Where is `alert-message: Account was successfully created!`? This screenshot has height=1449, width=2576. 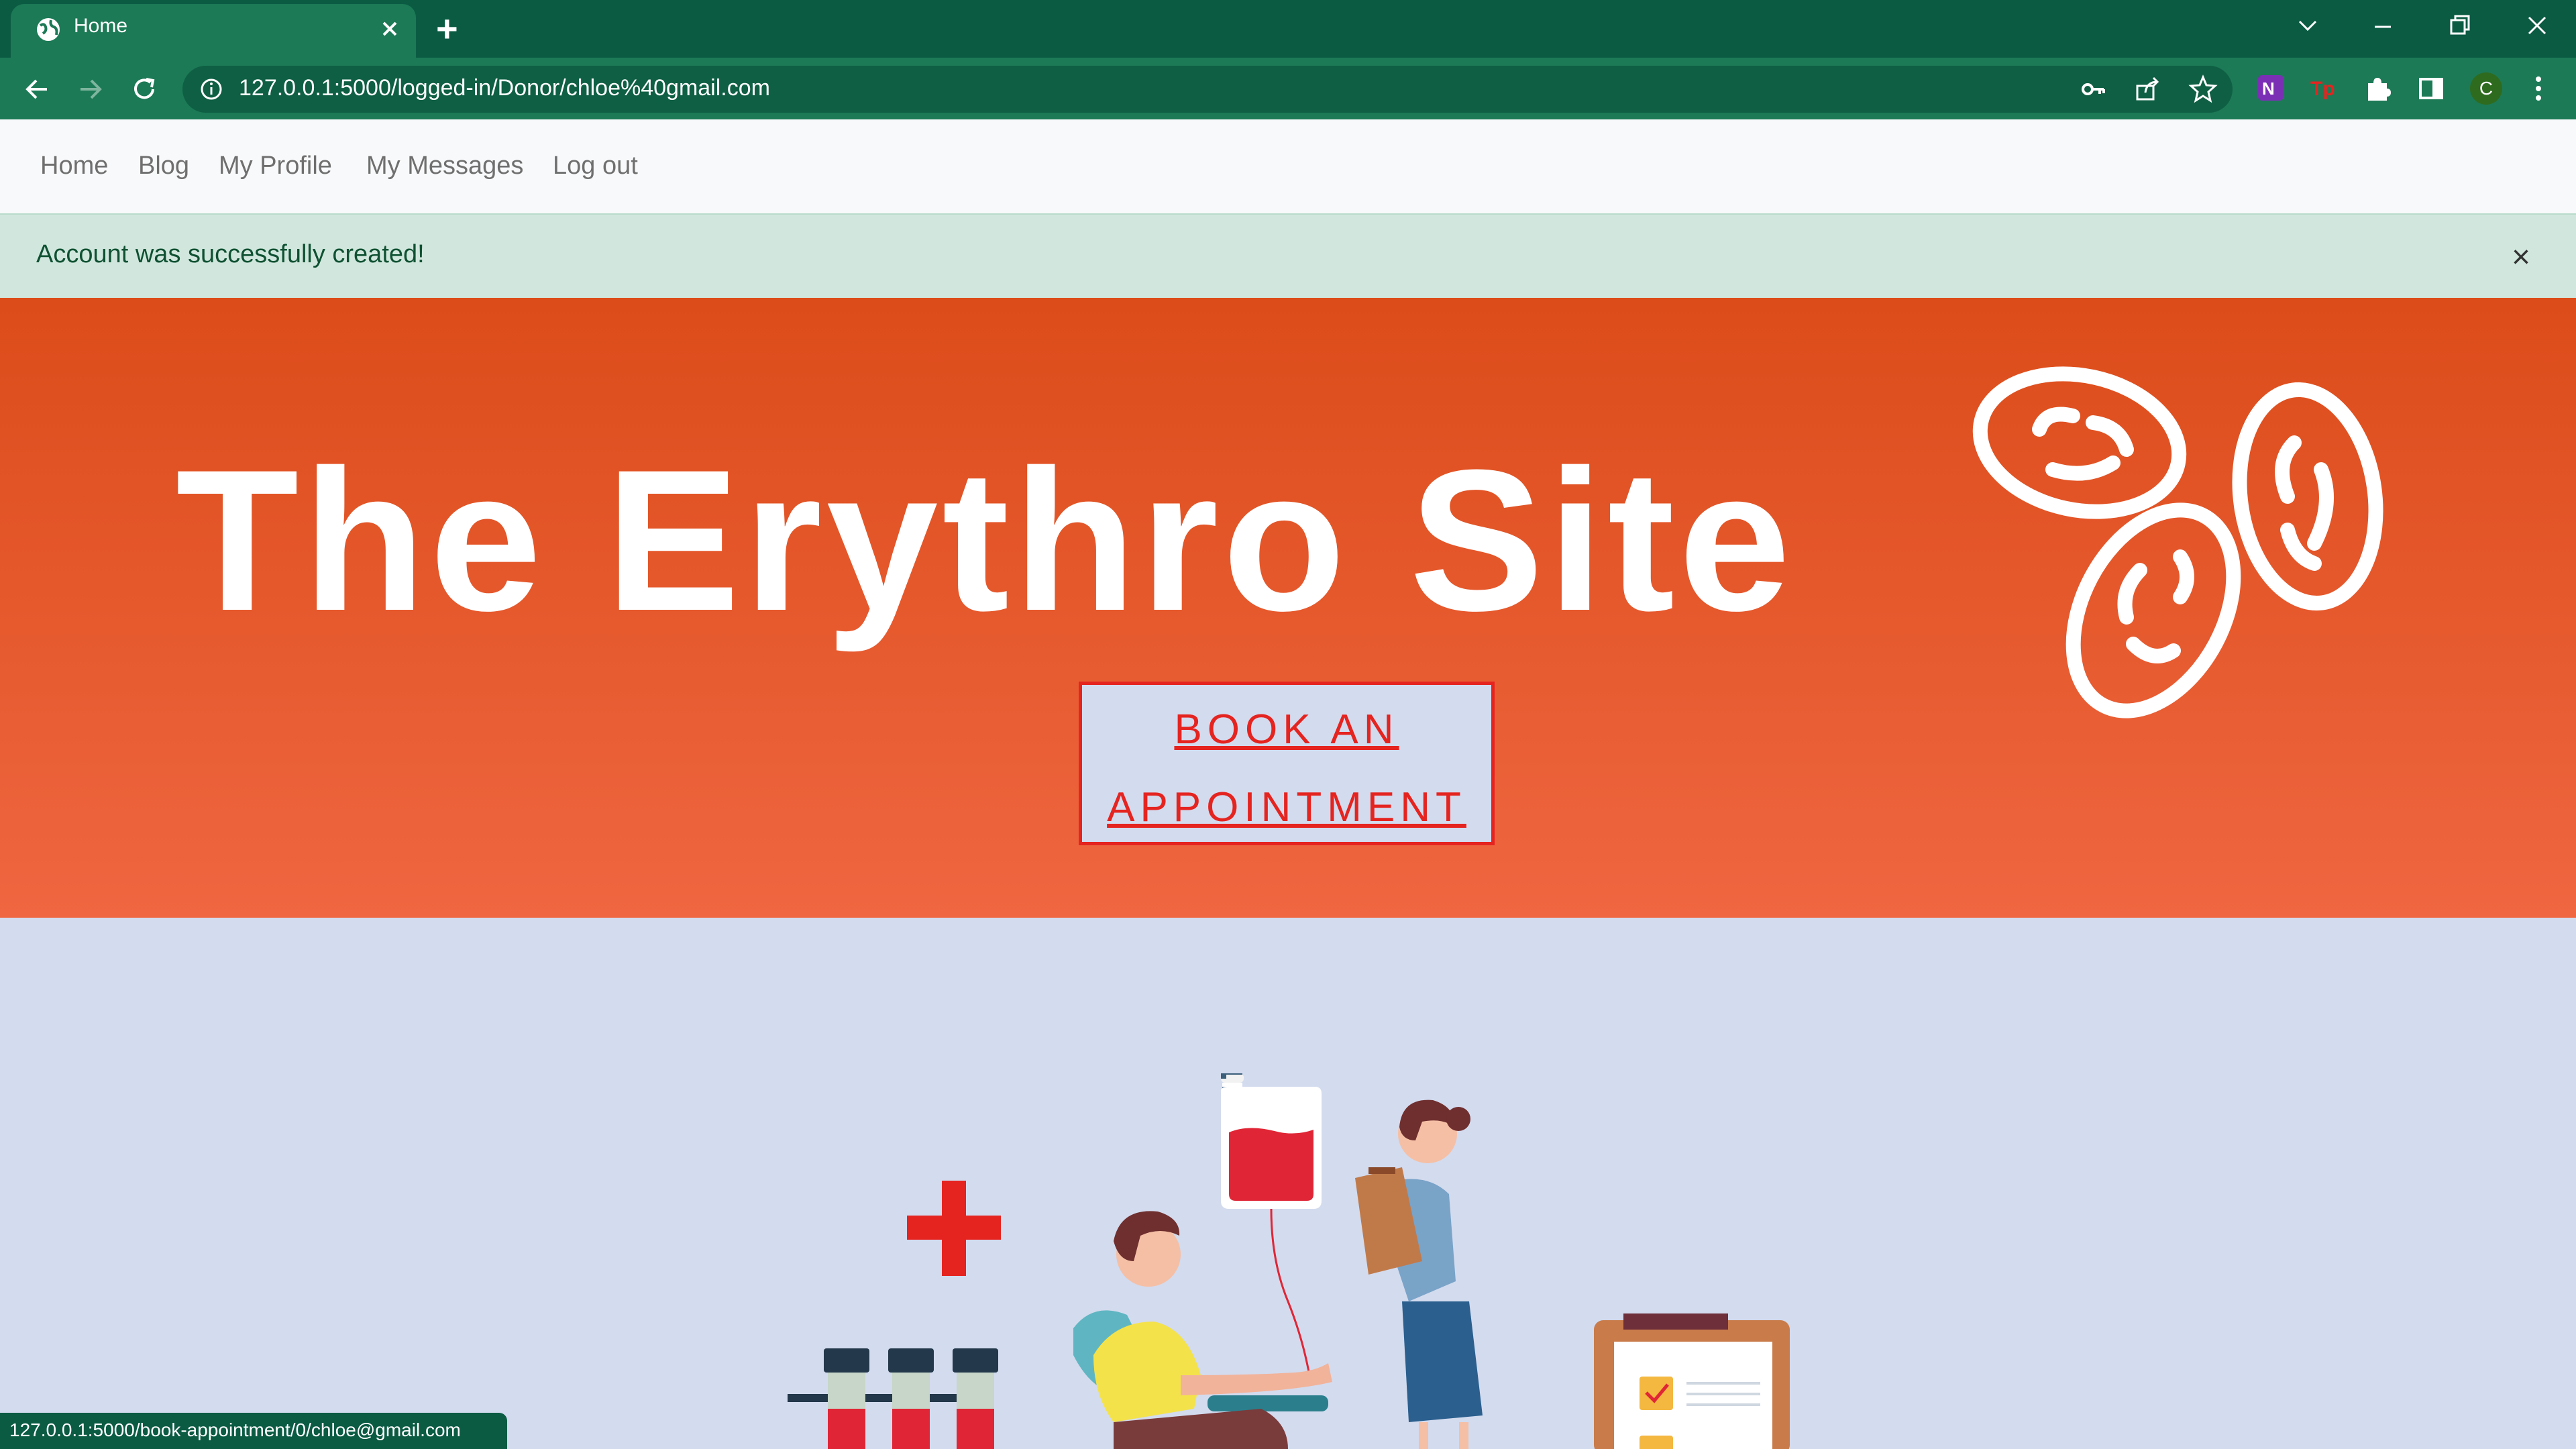
alert-message: Account was successfully created! is located at coordinates (230, 254).